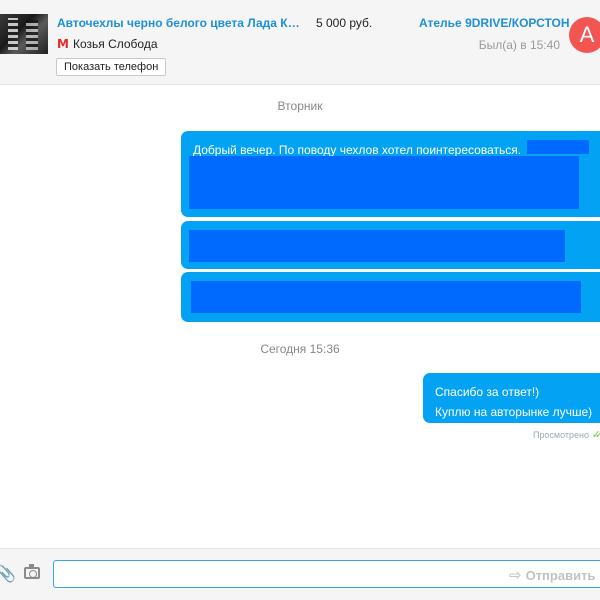 The image size is (600, 600). Describe the element at coordinates (63, 44) in the screenshot. I see `metro-m-icon: М` at that location.